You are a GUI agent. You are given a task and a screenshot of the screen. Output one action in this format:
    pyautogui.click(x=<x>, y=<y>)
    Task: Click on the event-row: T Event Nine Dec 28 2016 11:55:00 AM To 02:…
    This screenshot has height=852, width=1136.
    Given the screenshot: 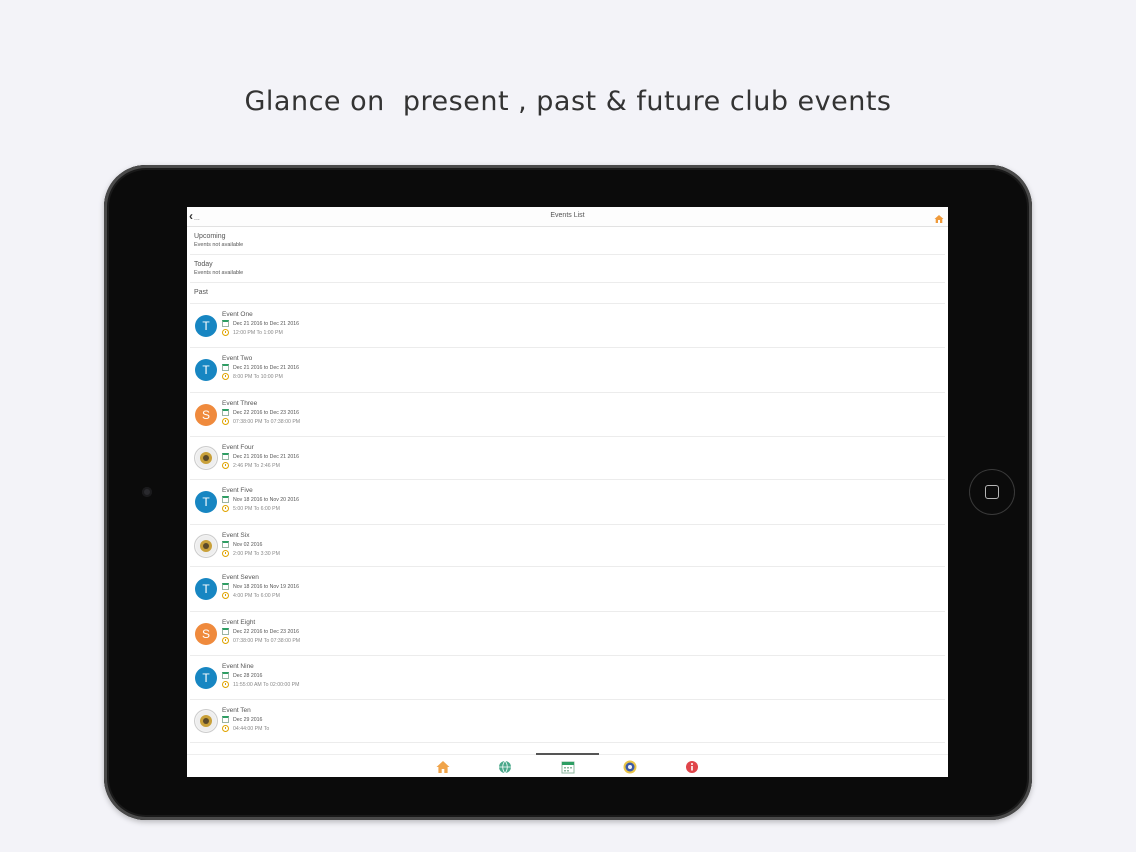 What is the action you would take?
    pyautogui.click(x=567, y=678)
    